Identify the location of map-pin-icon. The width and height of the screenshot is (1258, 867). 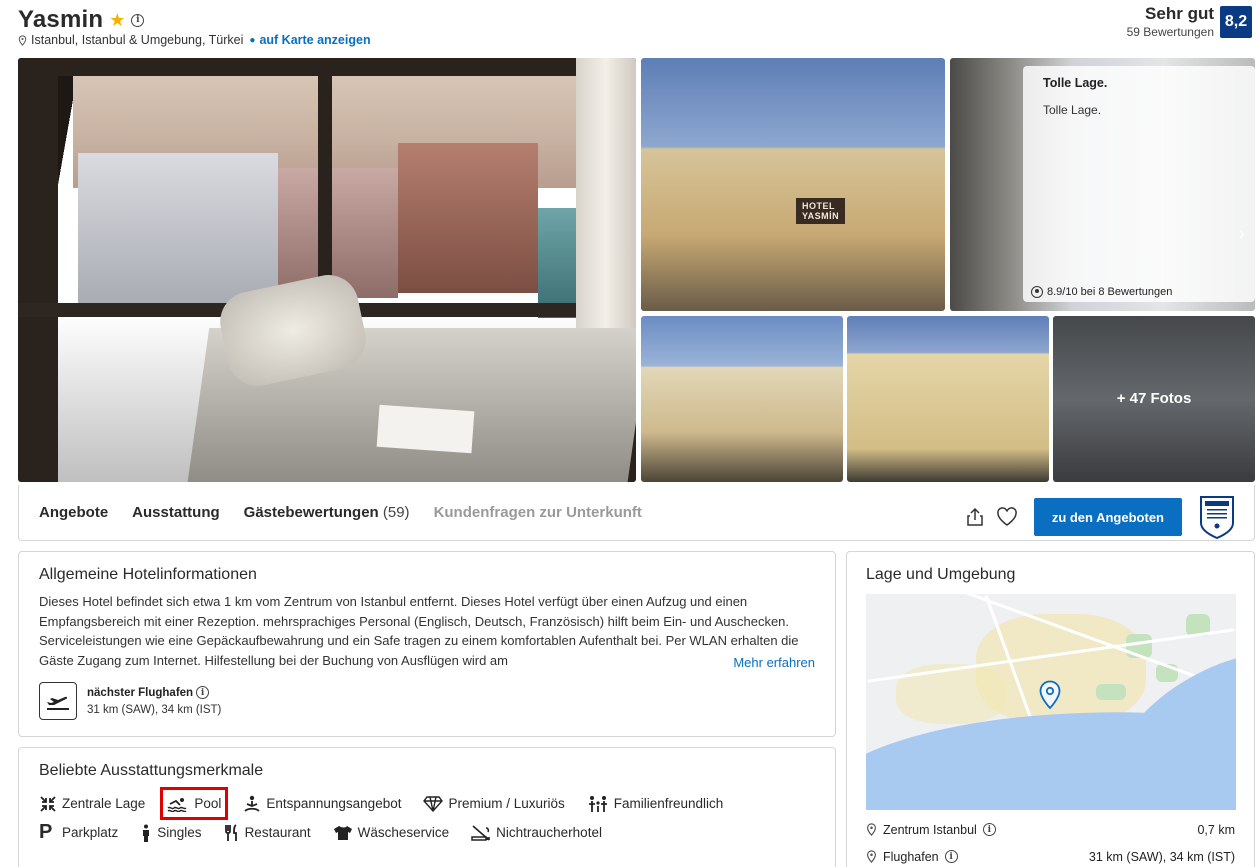
(1050, 695).